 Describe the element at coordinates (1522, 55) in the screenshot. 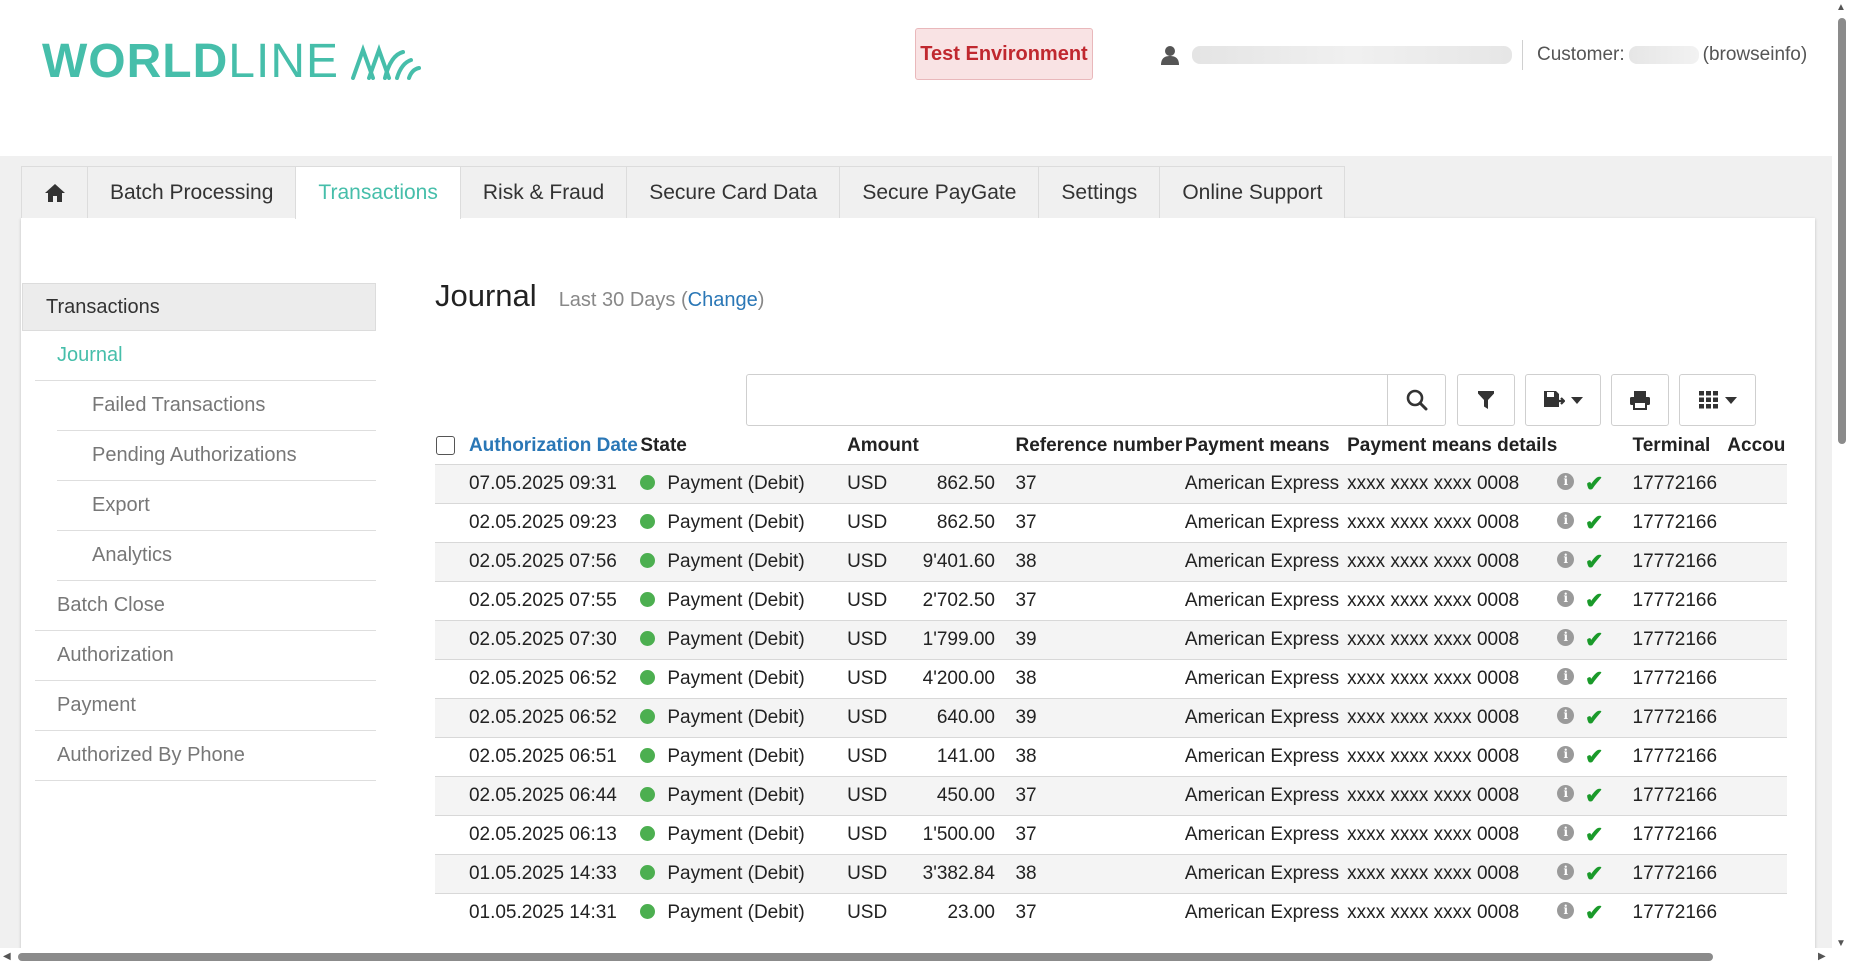

I see `header-divider` at that location.